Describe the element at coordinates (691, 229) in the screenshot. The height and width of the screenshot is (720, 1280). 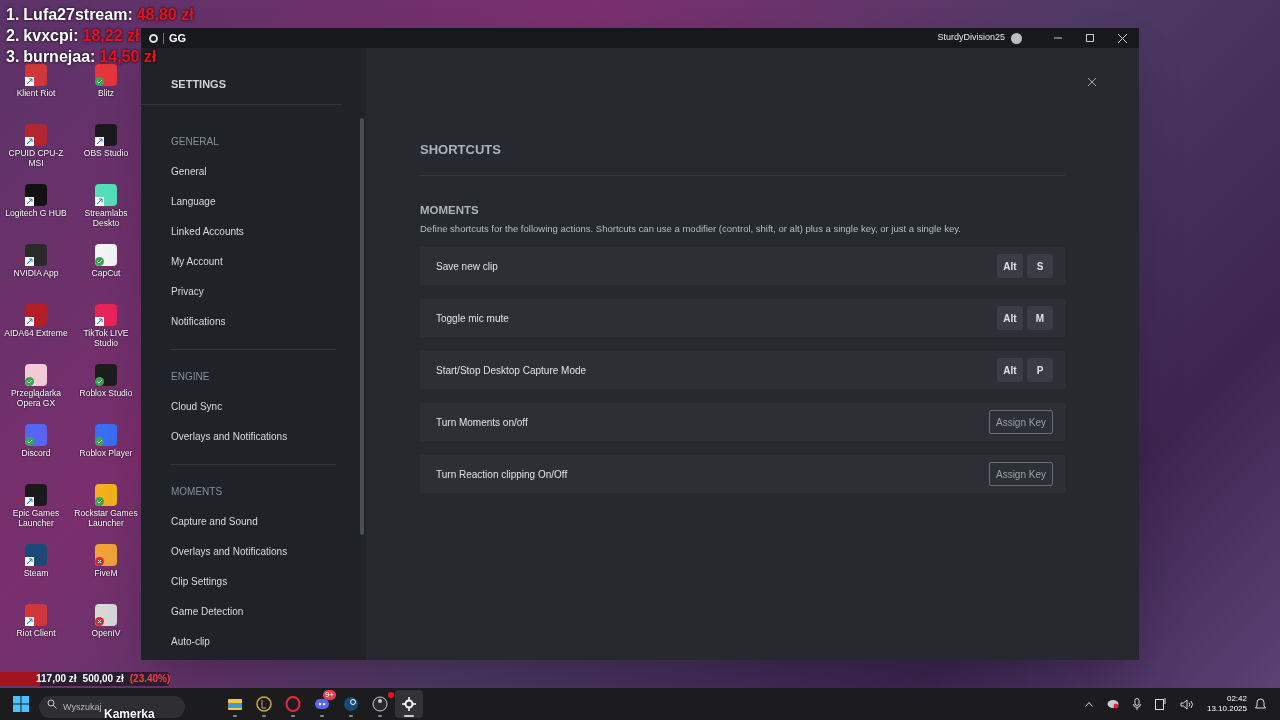
I see `section-description: Define shortcuts for the following actions. Shortcuts can use a modifier (control, shift, or alt) plus a single key, or just a single key.` at that location.